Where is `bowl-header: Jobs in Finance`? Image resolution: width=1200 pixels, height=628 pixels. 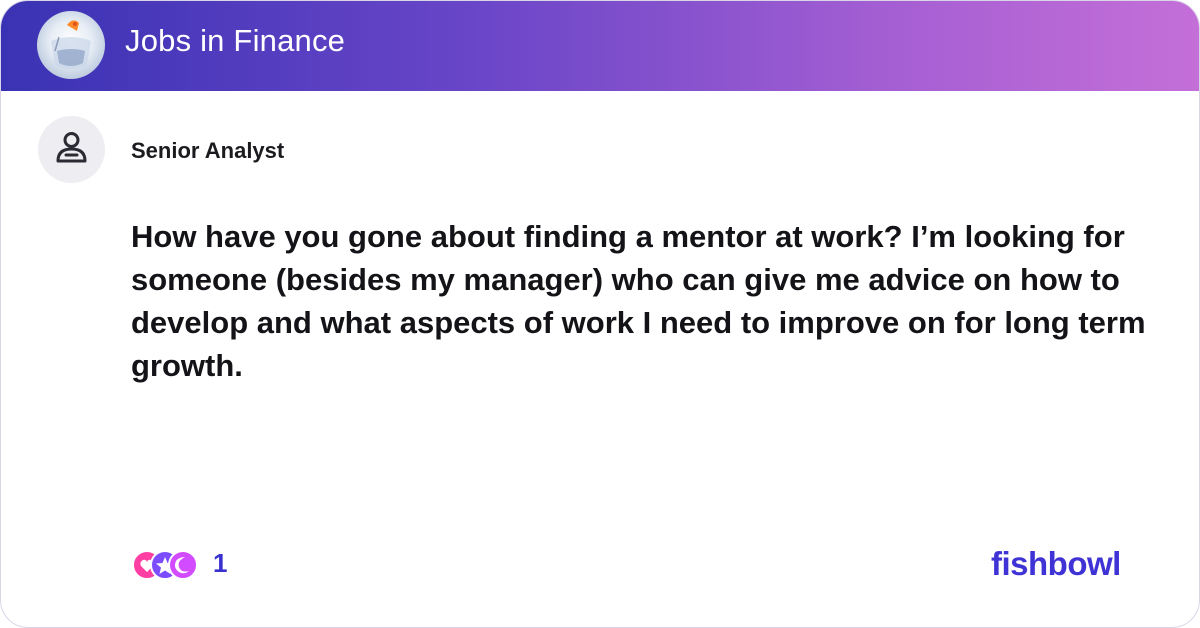
bowl-header: Jobs in Finance is located at coordinates (600, 46).